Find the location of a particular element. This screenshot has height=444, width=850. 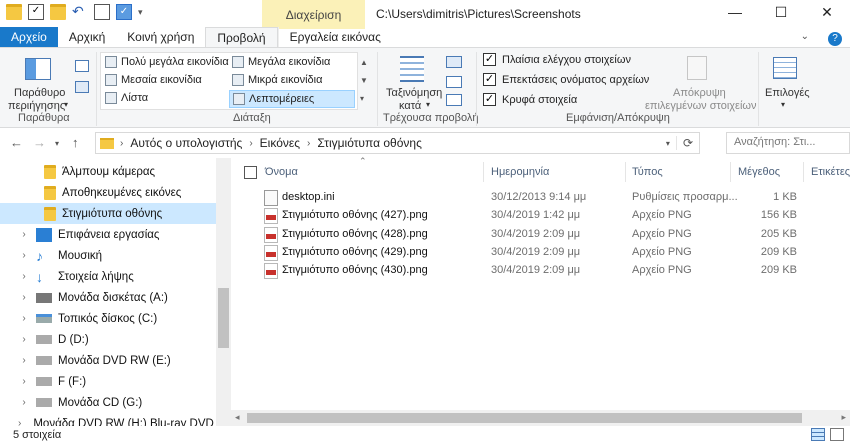

nav-item-desktop: › Επιφάνεια εργασίας is located at coordinates (108, 234).